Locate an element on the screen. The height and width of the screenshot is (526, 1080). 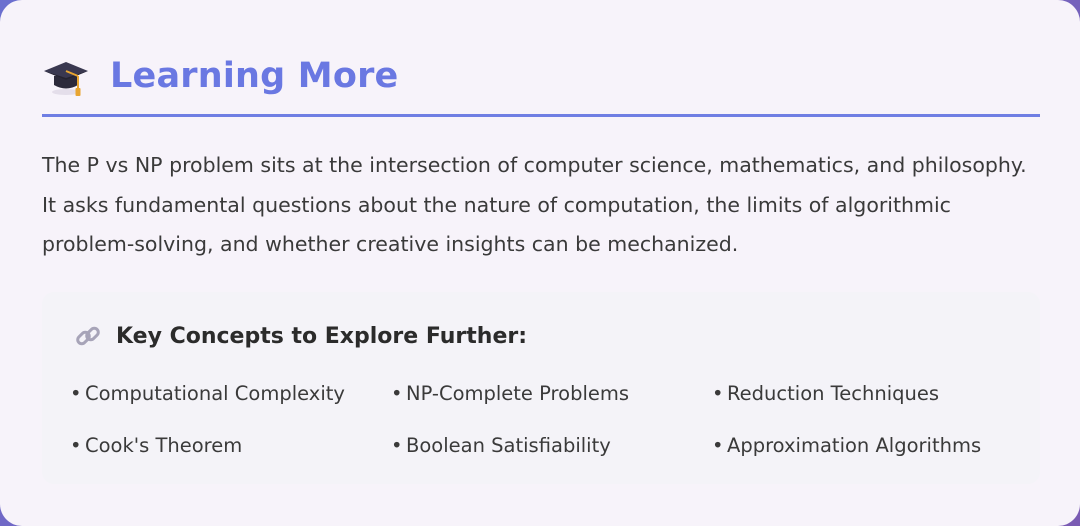
link-icon is located at coordinates (88, 336).